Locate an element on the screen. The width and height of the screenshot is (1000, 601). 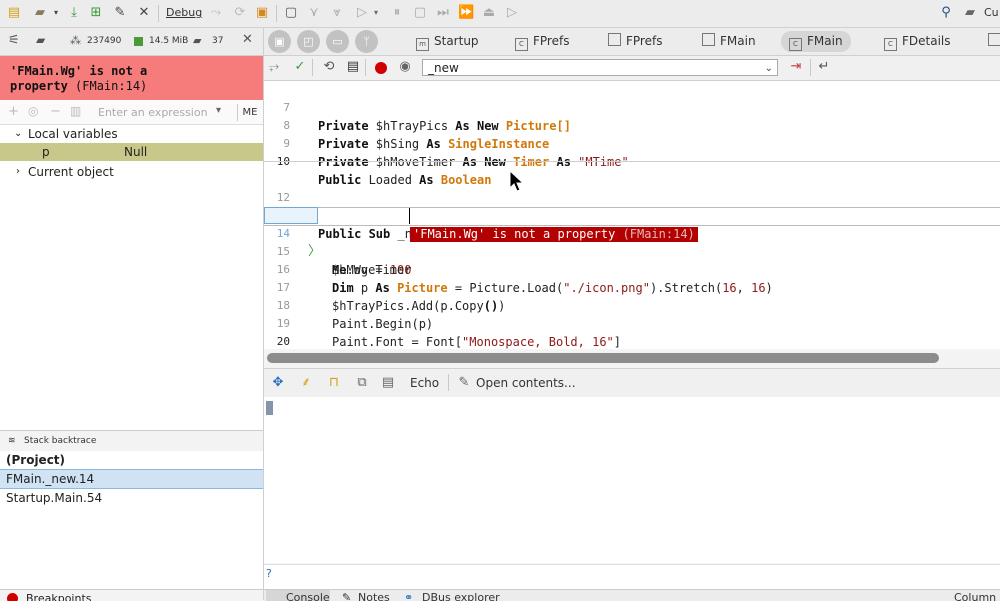
database-icon: ◰ is located at coordinates (308, 41).